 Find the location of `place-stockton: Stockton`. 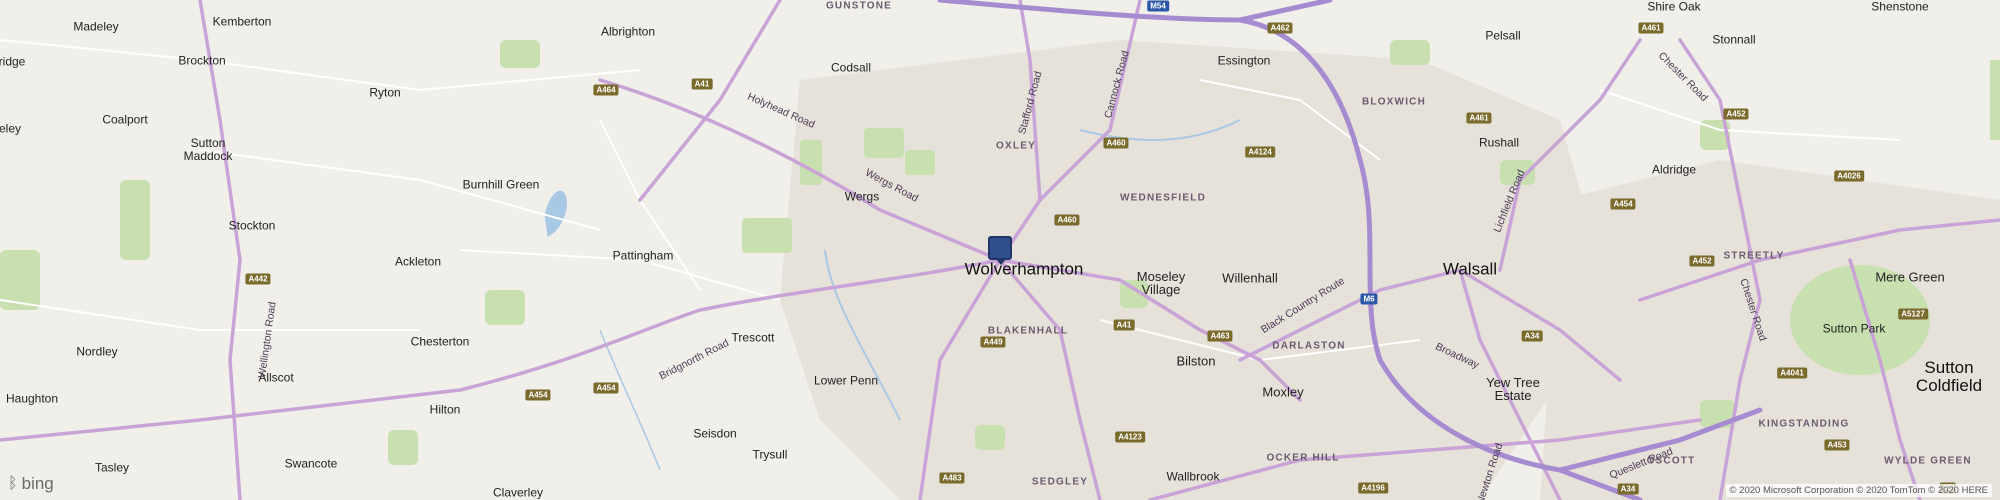

place-stockton: Stockton is located at coordinates (252, 225).